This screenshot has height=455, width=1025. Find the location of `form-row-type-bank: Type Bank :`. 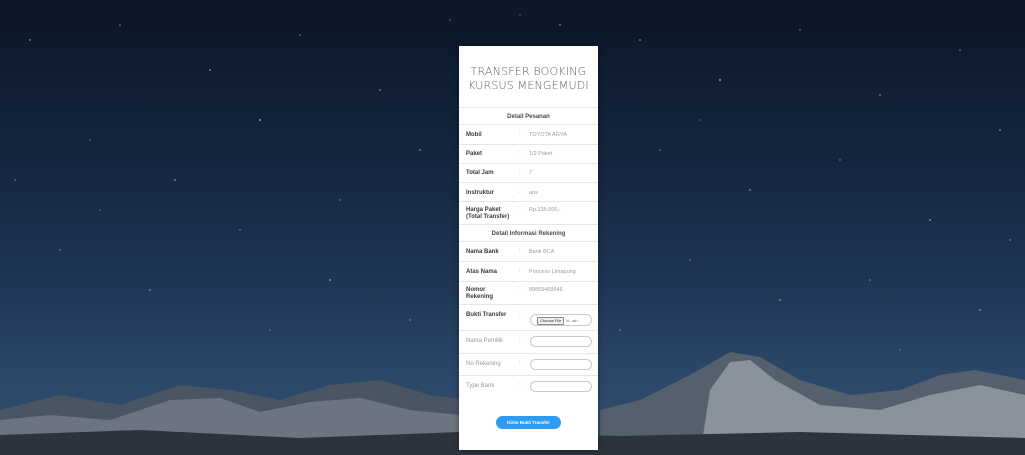

form-row-type-bank: Type Bank : is located at coordinates (528, 386).